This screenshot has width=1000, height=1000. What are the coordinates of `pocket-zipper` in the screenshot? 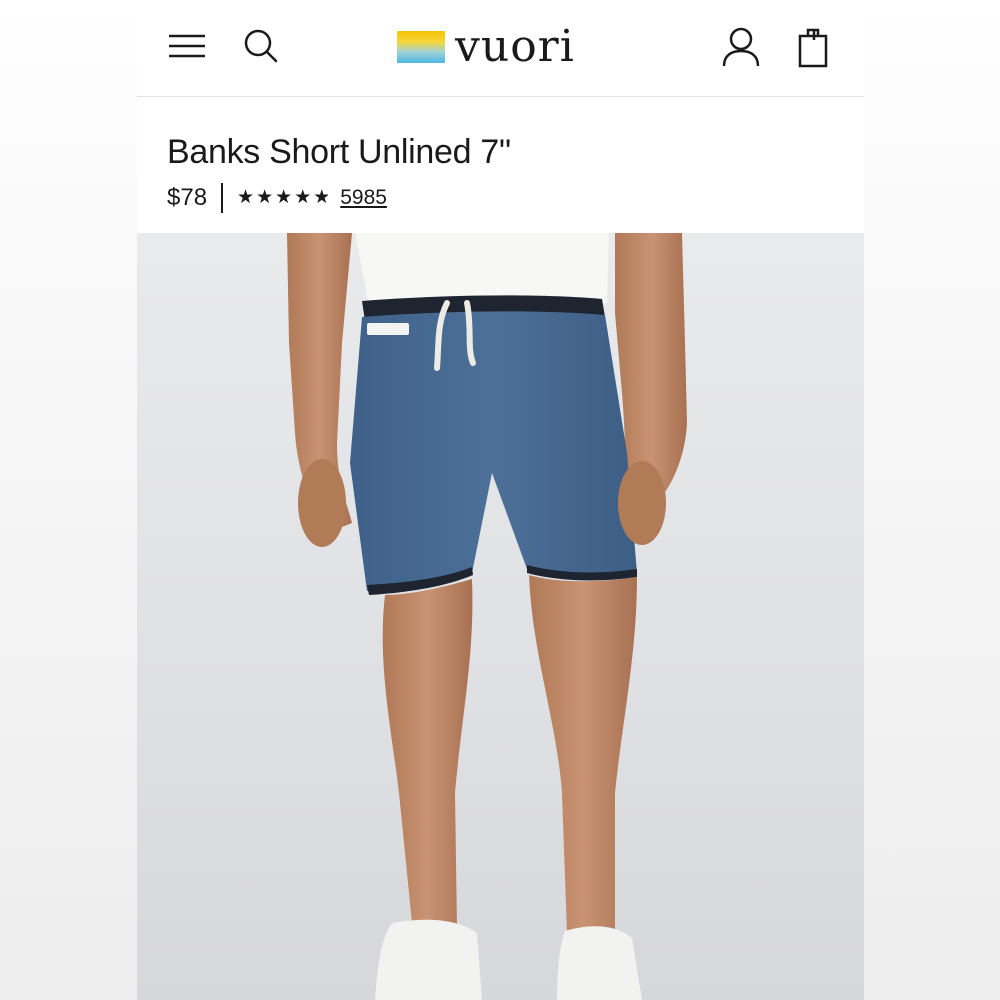 It's located at (388, 329).